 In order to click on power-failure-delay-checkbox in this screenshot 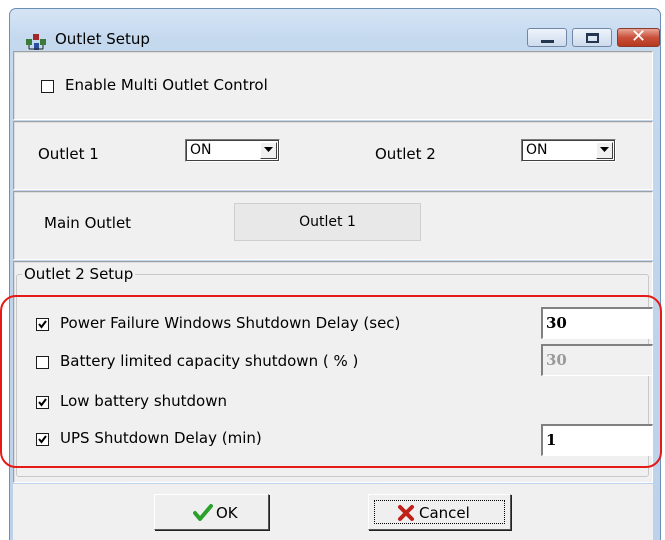, I will do `click(42, 324)`.